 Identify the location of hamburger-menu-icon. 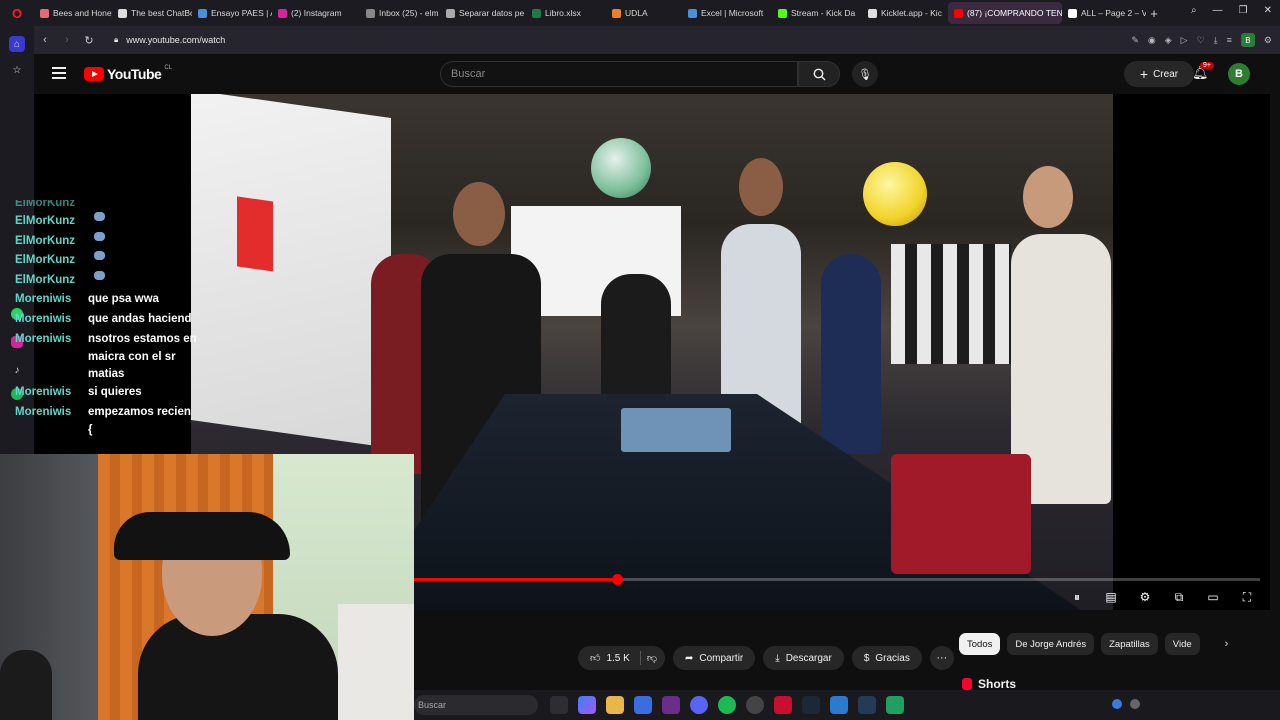
(59, 73).